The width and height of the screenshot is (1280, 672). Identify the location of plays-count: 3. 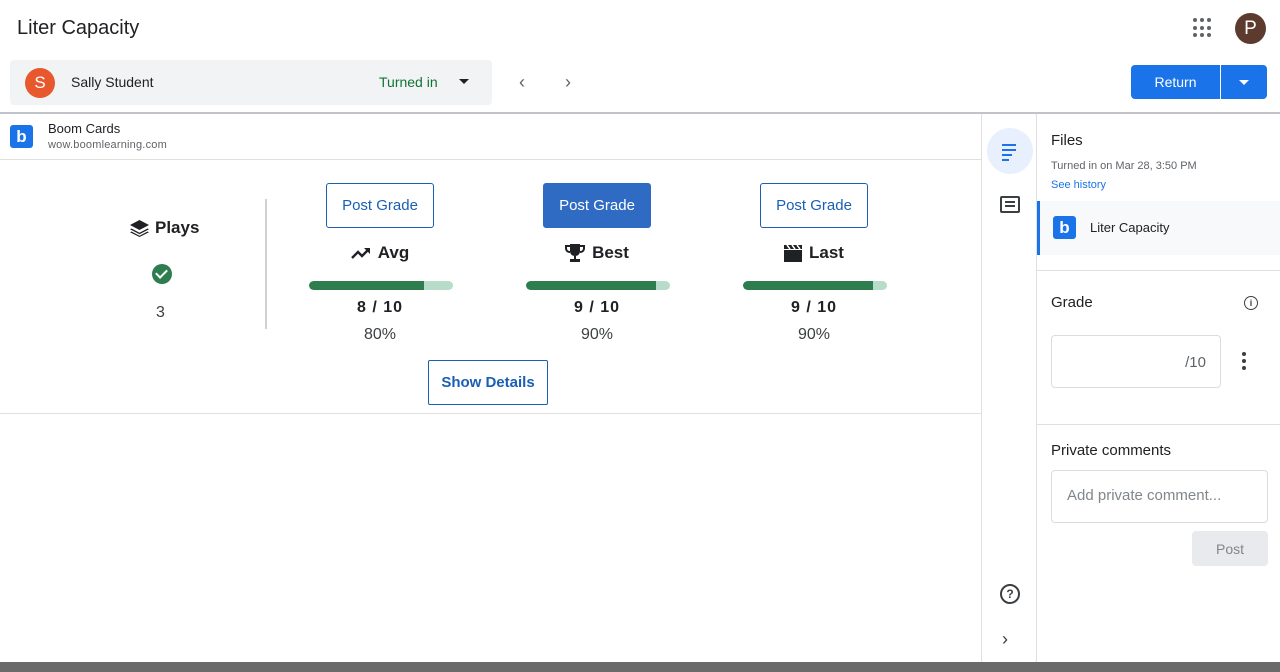
(160, 312).